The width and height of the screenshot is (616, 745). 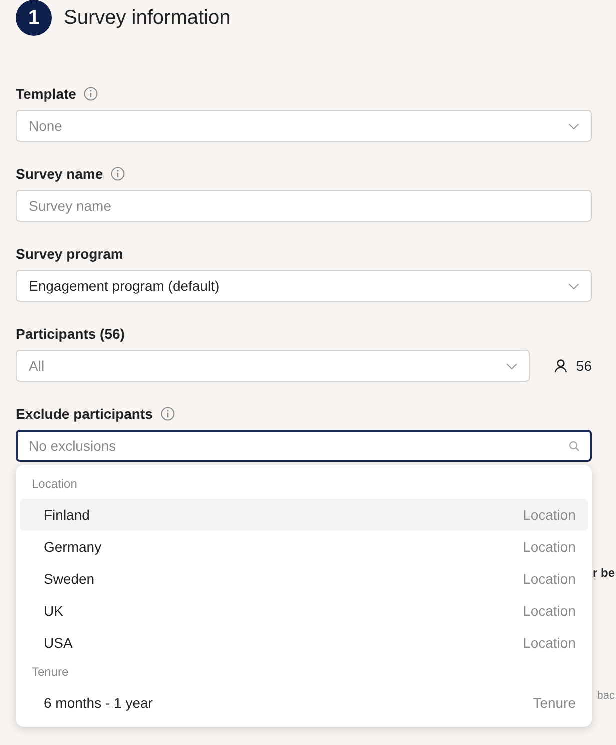 What do you see at coordinates (304, 206) in the screenshot?
I see `input-field: Survey name` at bounding box center [304, 206].